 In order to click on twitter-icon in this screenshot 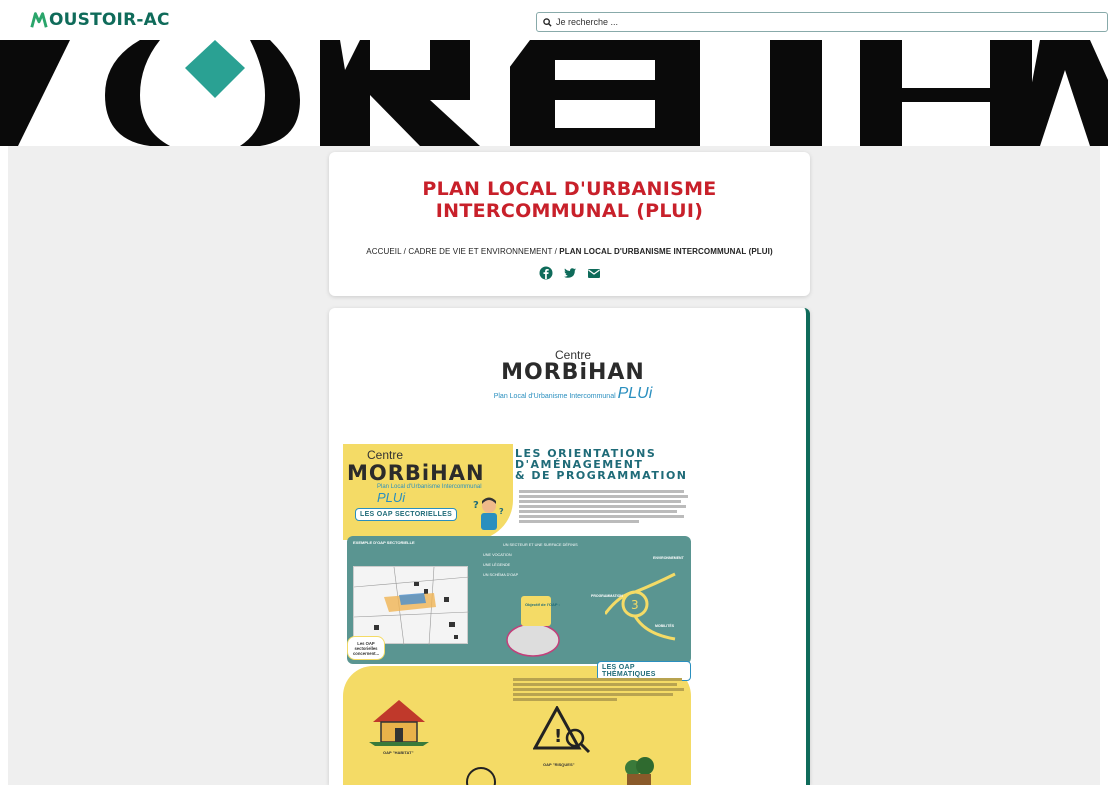, I will do `click(570, 273)`.